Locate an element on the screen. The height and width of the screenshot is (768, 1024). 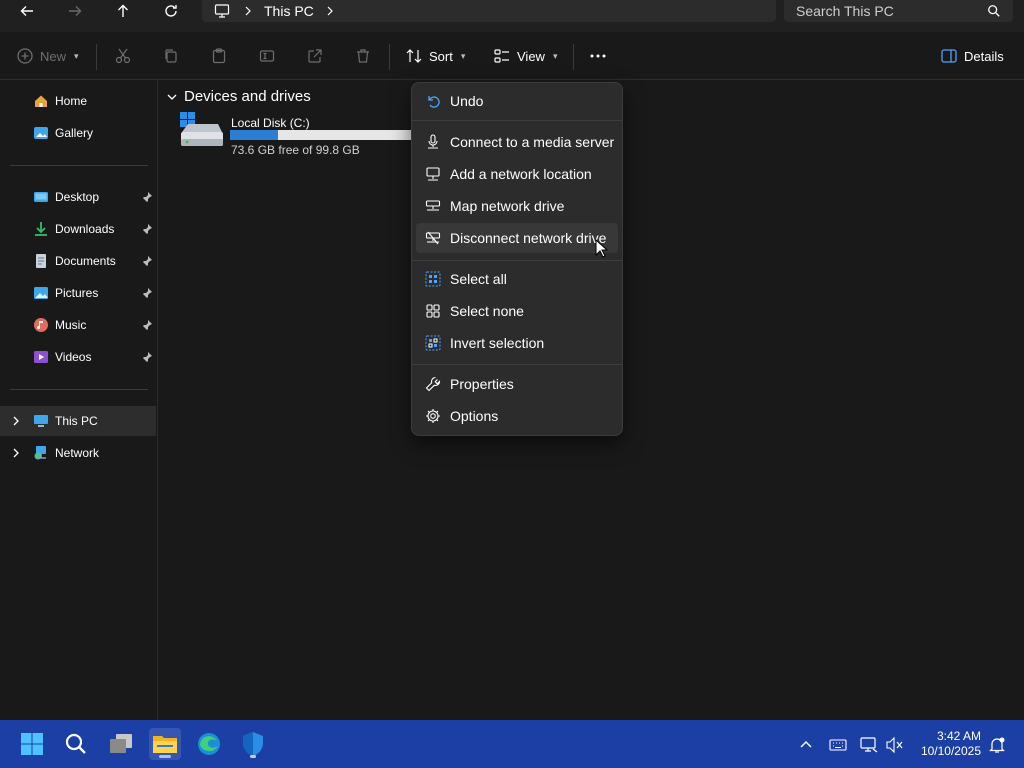
network-status-button is located at coordinates (869, 745).